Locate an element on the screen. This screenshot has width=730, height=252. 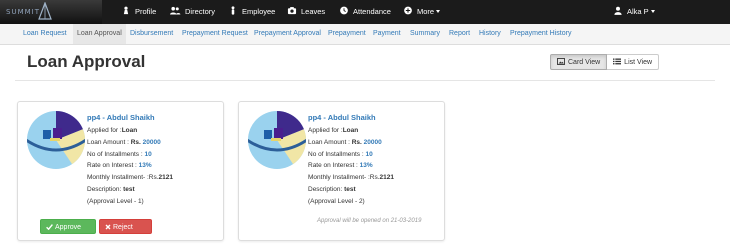
view-toggle: Card View List View is located at coordinates (605, 62).